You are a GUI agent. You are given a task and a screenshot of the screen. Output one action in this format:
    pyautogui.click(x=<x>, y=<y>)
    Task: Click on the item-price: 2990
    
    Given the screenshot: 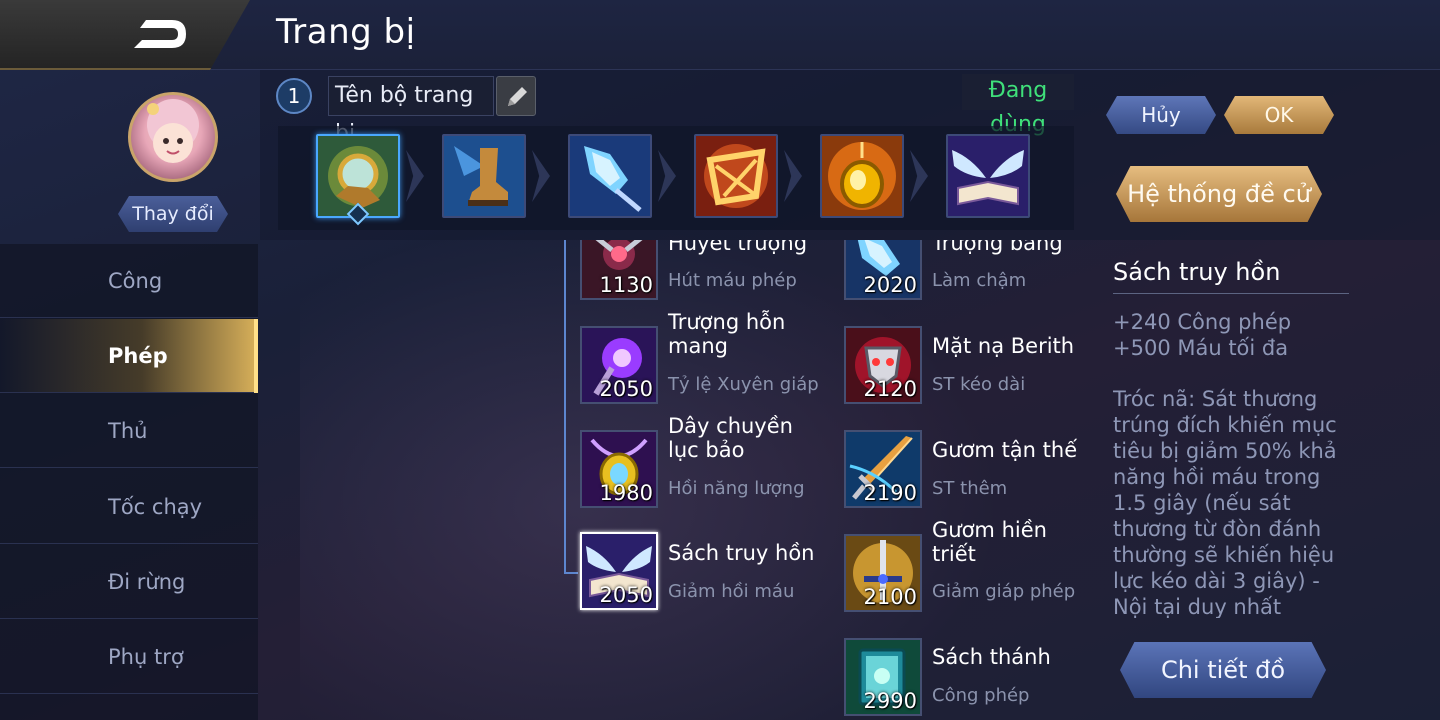 What is the action you would take?
    pyautogui.click(x=890, y=701)
    